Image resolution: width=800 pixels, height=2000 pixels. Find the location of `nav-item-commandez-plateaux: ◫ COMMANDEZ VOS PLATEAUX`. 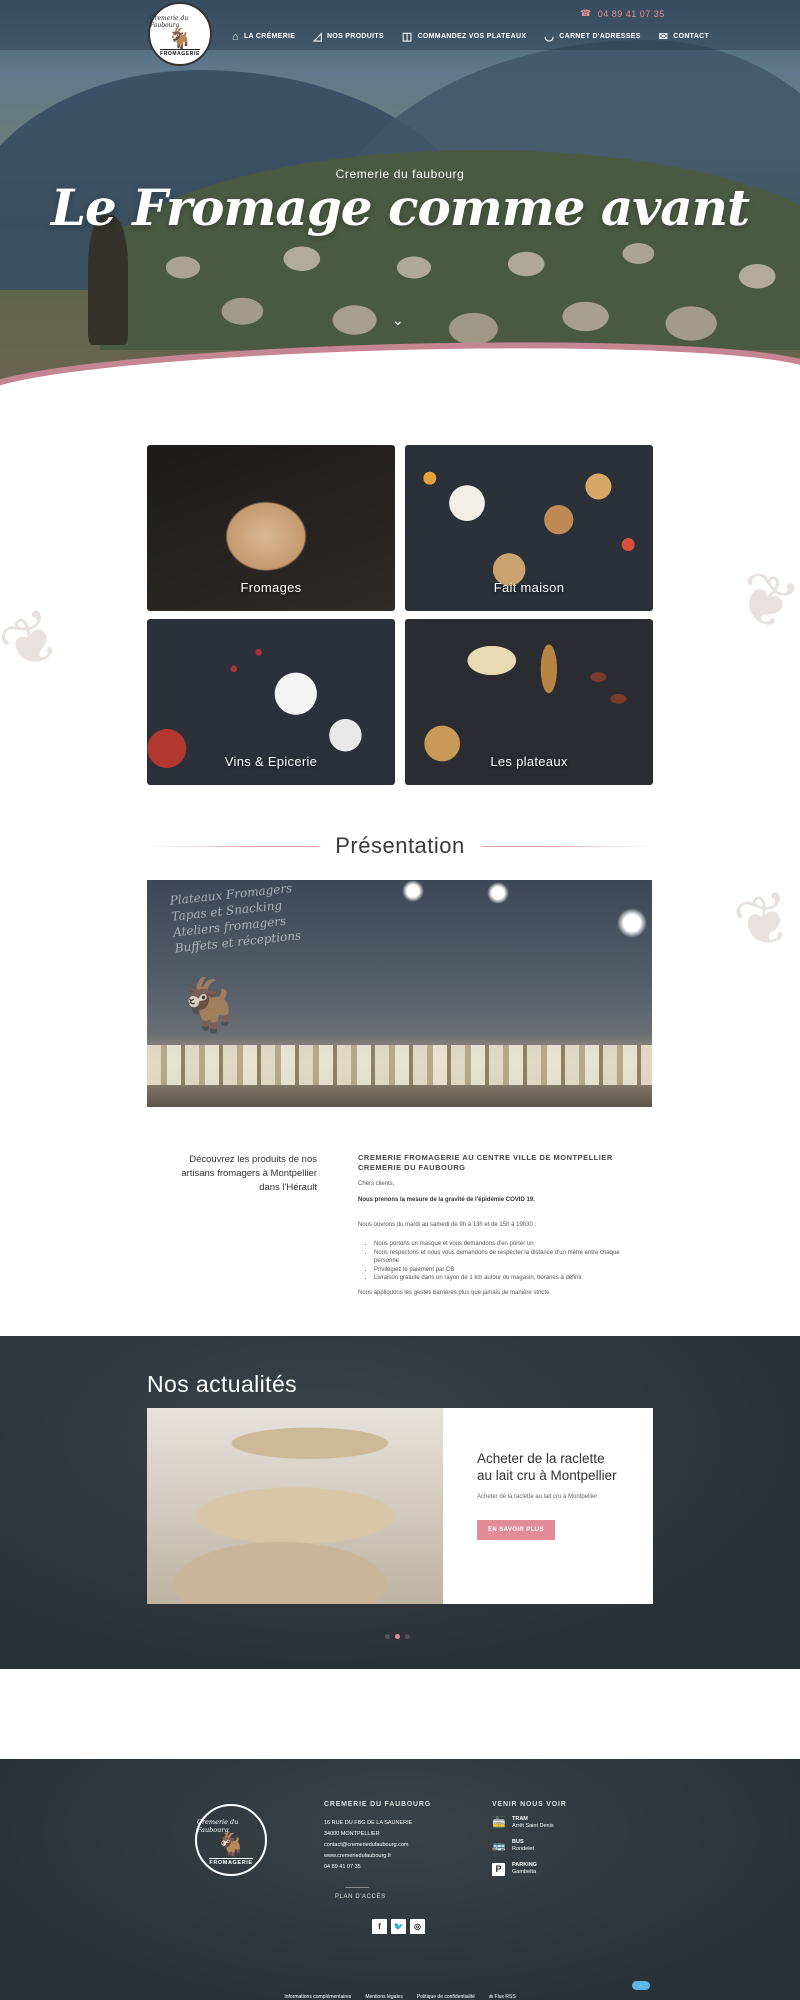

nav-item-commandez-plateaux: ◫ COMMANDEZ VOS PLATEAUX is located at coordinates (464, 36).